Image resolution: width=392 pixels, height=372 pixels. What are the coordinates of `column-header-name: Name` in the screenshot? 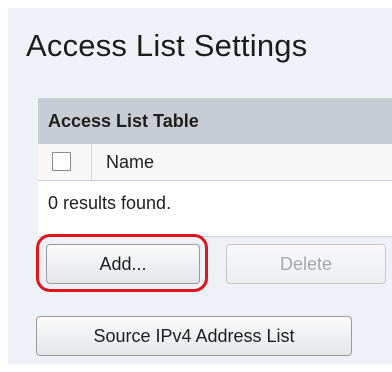 It's located at (130, 162).